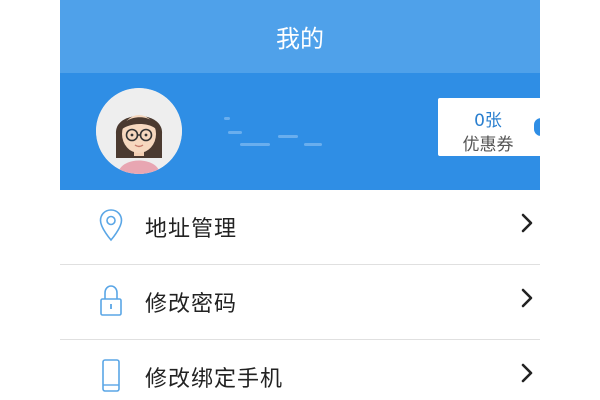 The height and width of the screenshot is (400, 600). Describe the element at coordinates (537, 127) in the screenshot. I see `coupon-indicator` at that location.